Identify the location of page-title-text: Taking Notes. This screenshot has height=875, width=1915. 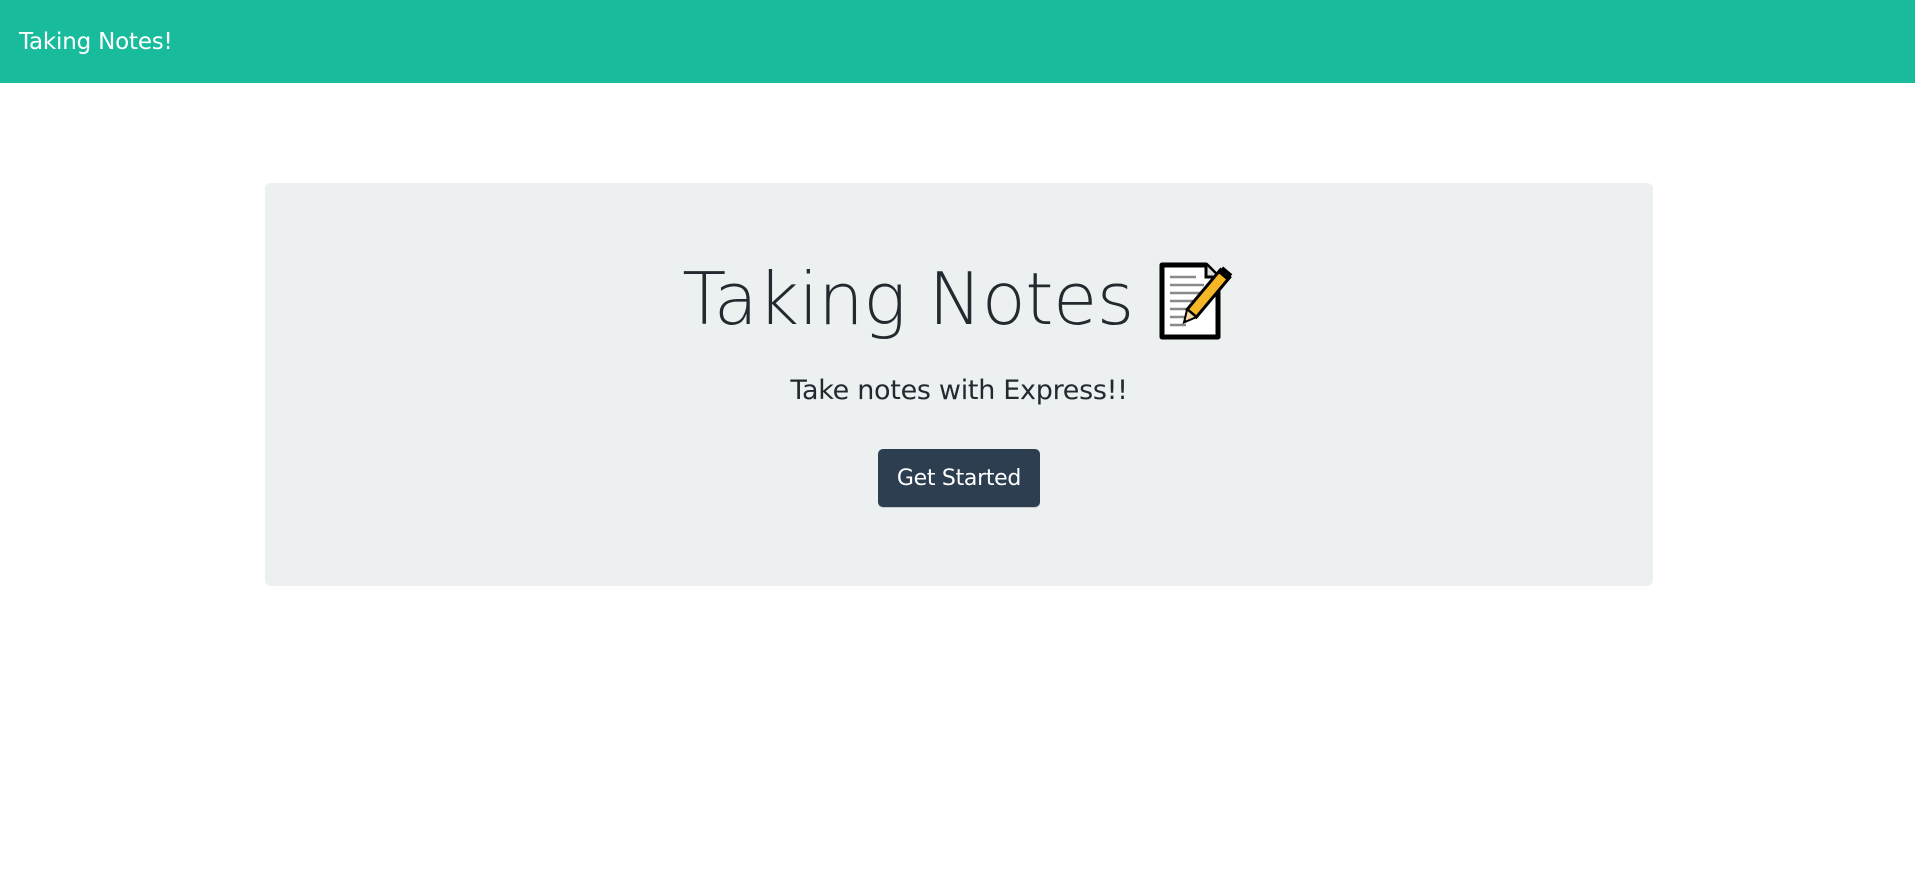
(908, 299).